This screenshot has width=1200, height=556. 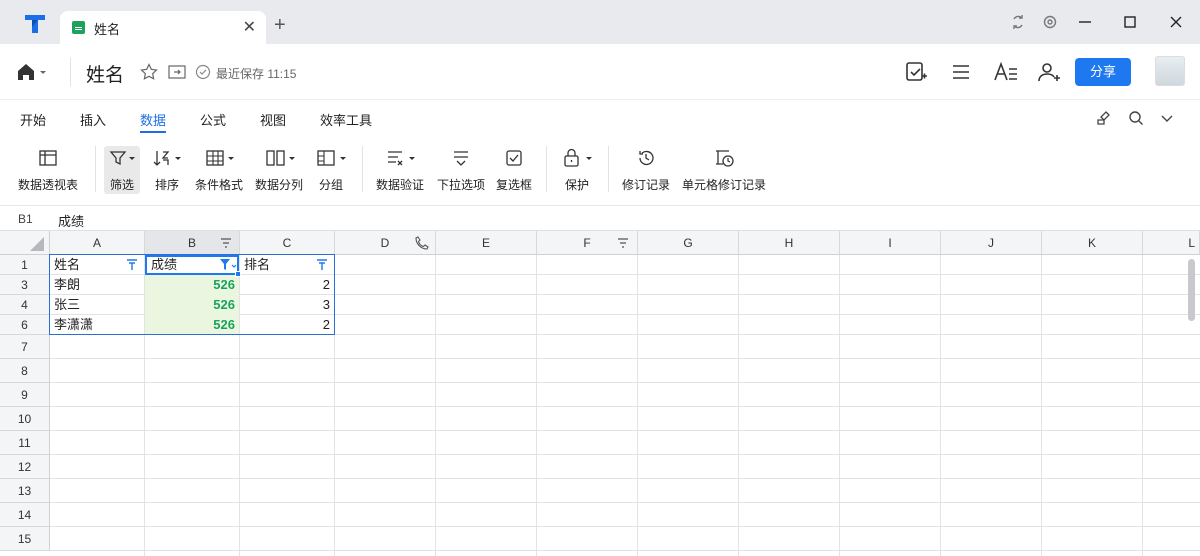 What do you see at coordinates (97, 325) in the screenshot?
I see `cell-a6: 李潇潇` at bounding box center [97, 325].